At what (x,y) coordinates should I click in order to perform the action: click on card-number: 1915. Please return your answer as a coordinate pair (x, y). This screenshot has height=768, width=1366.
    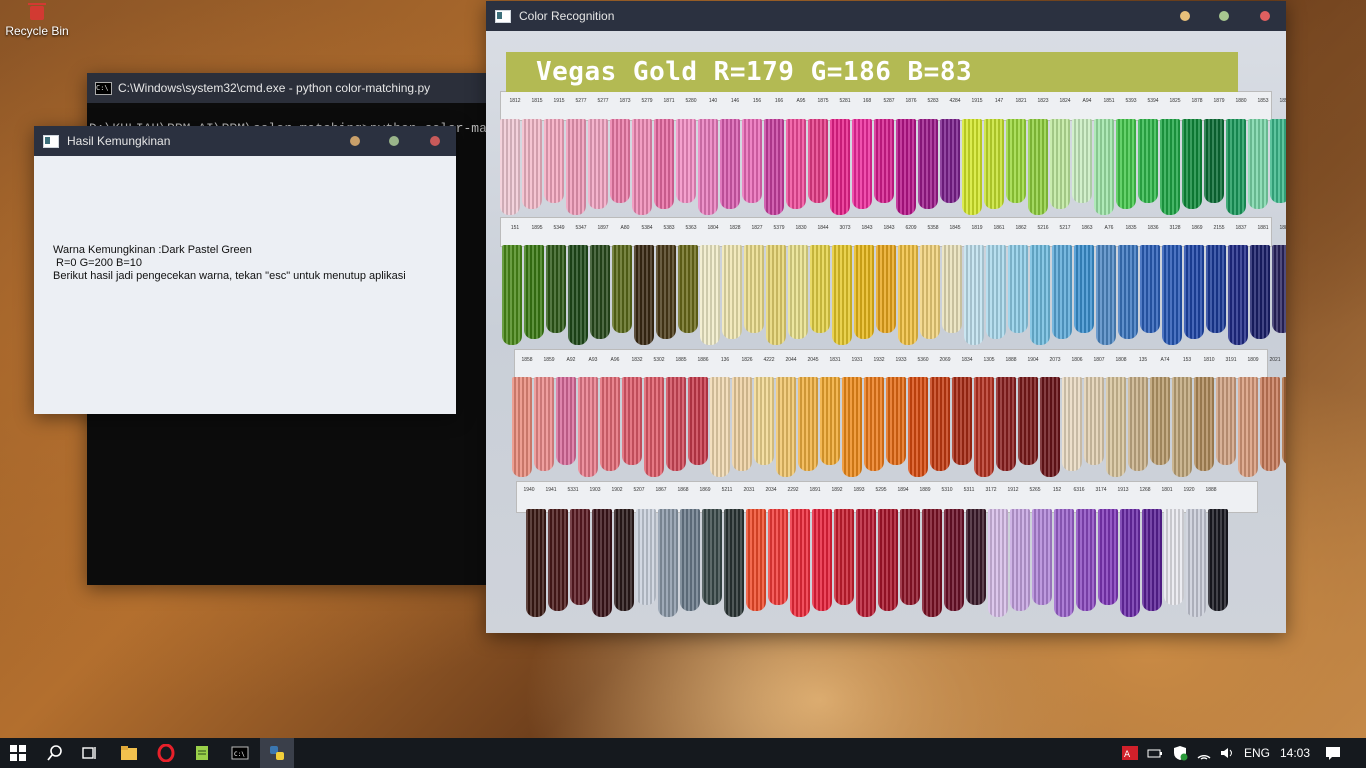
    Looking at the image, I should click on (559, 101).